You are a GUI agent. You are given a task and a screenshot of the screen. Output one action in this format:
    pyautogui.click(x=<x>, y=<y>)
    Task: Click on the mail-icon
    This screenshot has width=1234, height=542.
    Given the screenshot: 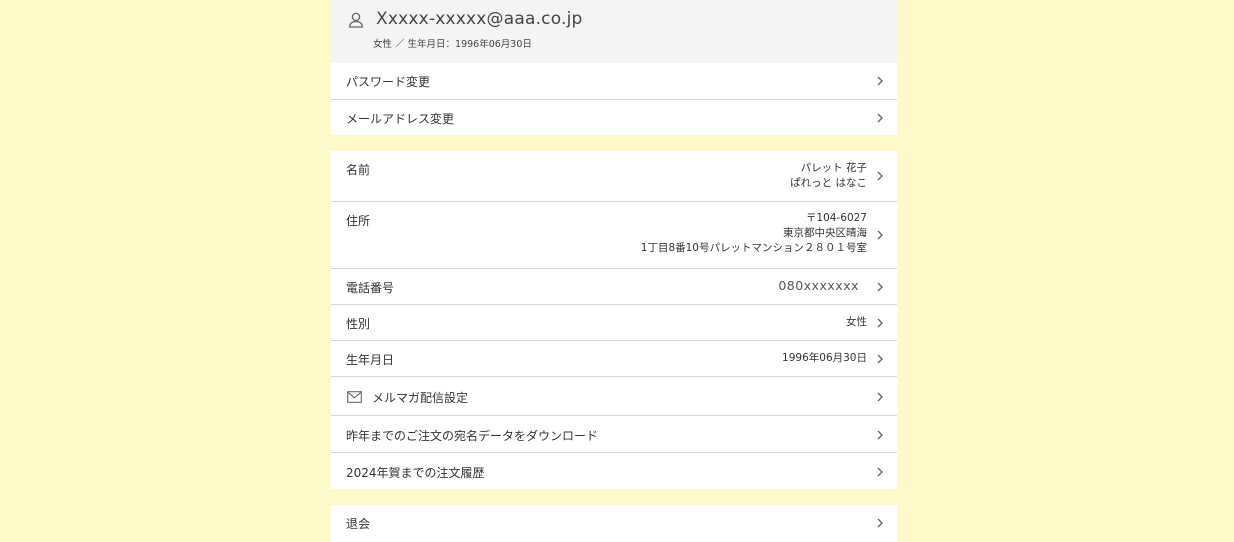 What is the action you would take?
    pyautogui.click(x=354, y=397)
    